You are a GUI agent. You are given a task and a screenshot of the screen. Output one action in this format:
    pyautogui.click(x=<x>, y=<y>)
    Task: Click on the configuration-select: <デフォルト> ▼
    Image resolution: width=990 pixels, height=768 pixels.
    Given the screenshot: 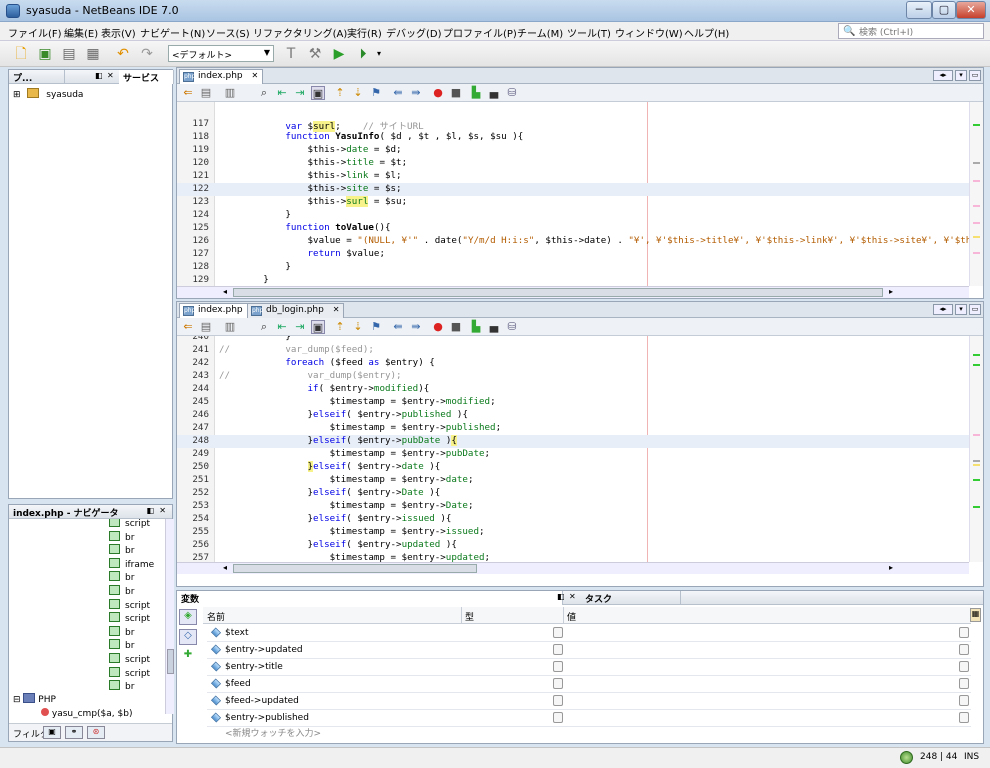 What is the action you would take?
    pyautogui.click(x=221, y=53)
    